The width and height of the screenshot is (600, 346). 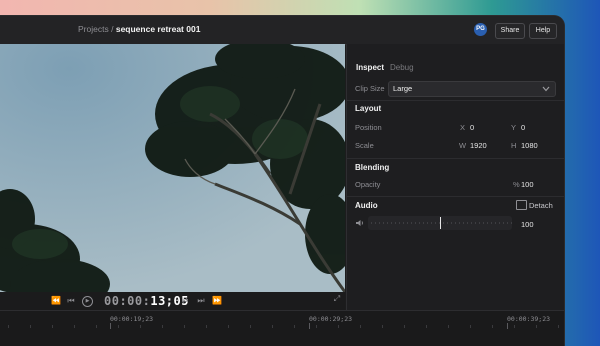 What do you see at coordinates (331, 319) in the screenshot?
I see `timeline-marker-time: 00:00:29;23` at bounding box center [331, 319].